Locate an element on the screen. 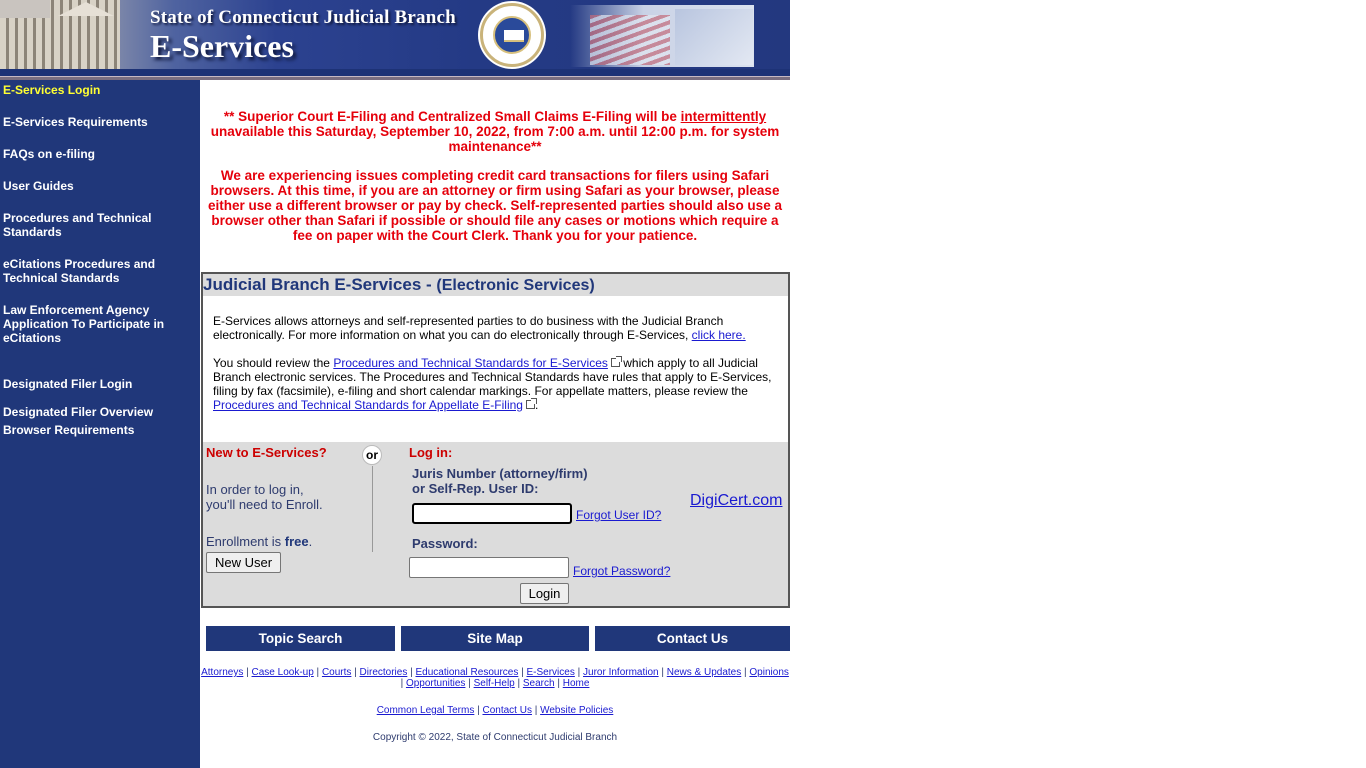 The height and width of the screenshot is (768, 1366). footer-link-search: Search is located at coordinates (539, 683).